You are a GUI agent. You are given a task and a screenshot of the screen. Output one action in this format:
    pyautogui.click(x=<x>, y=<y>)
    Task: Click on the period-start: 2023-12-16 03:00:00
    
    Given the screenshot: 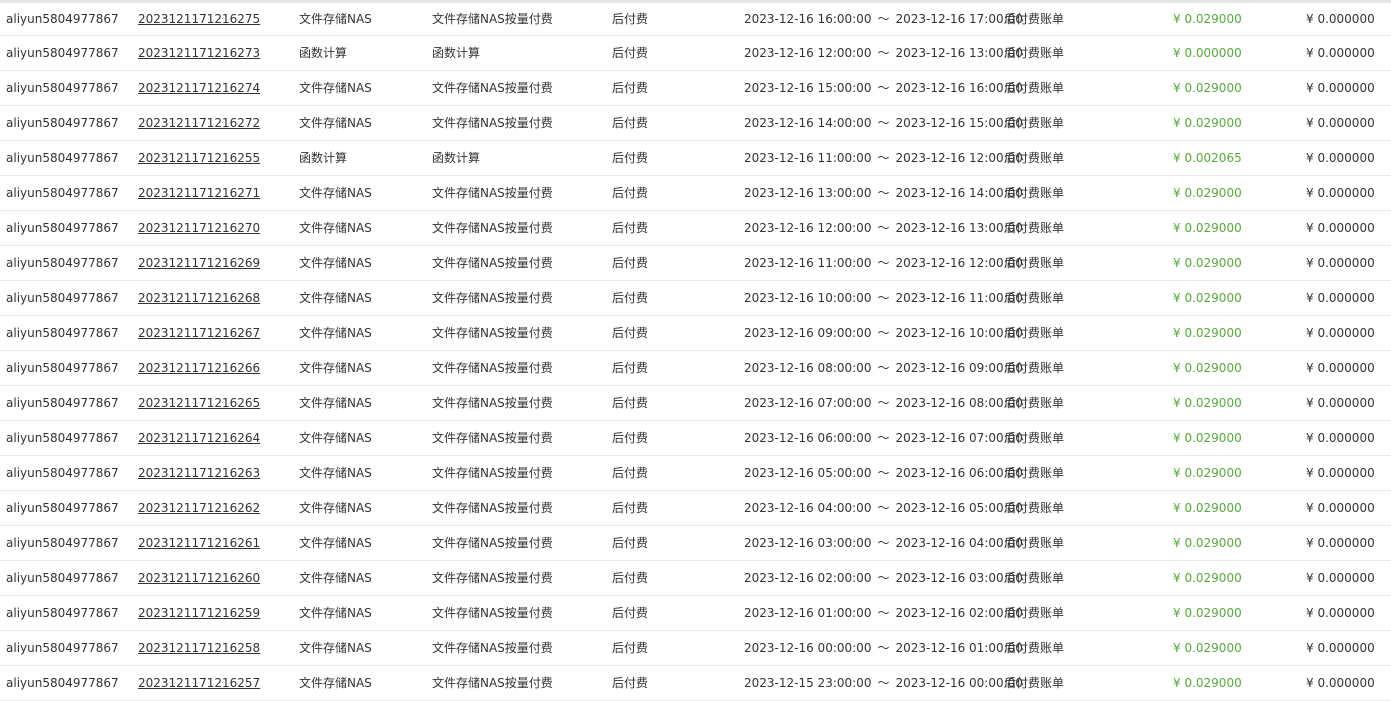 What is the action you would take?
    pyautogui.click(x=808, y=543)
    